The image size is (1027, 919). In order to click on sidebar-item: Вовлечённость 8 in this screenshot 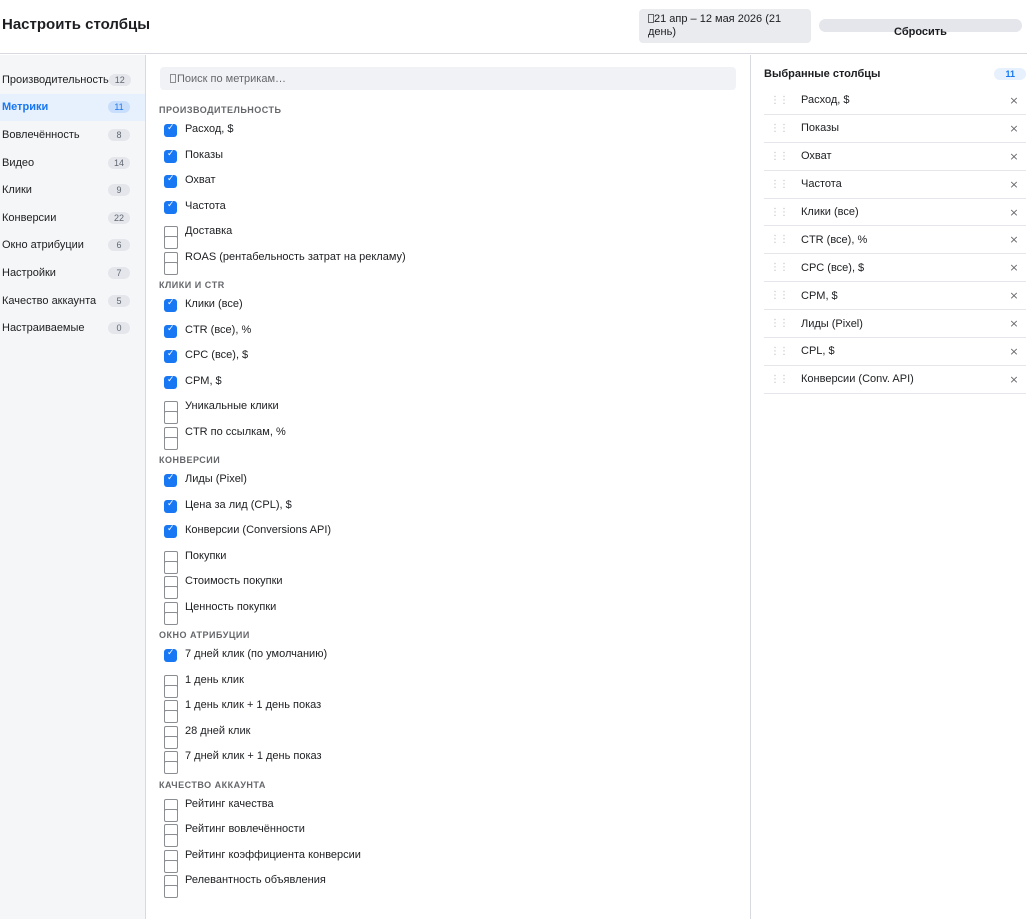, I will do `click(72, 135)`.